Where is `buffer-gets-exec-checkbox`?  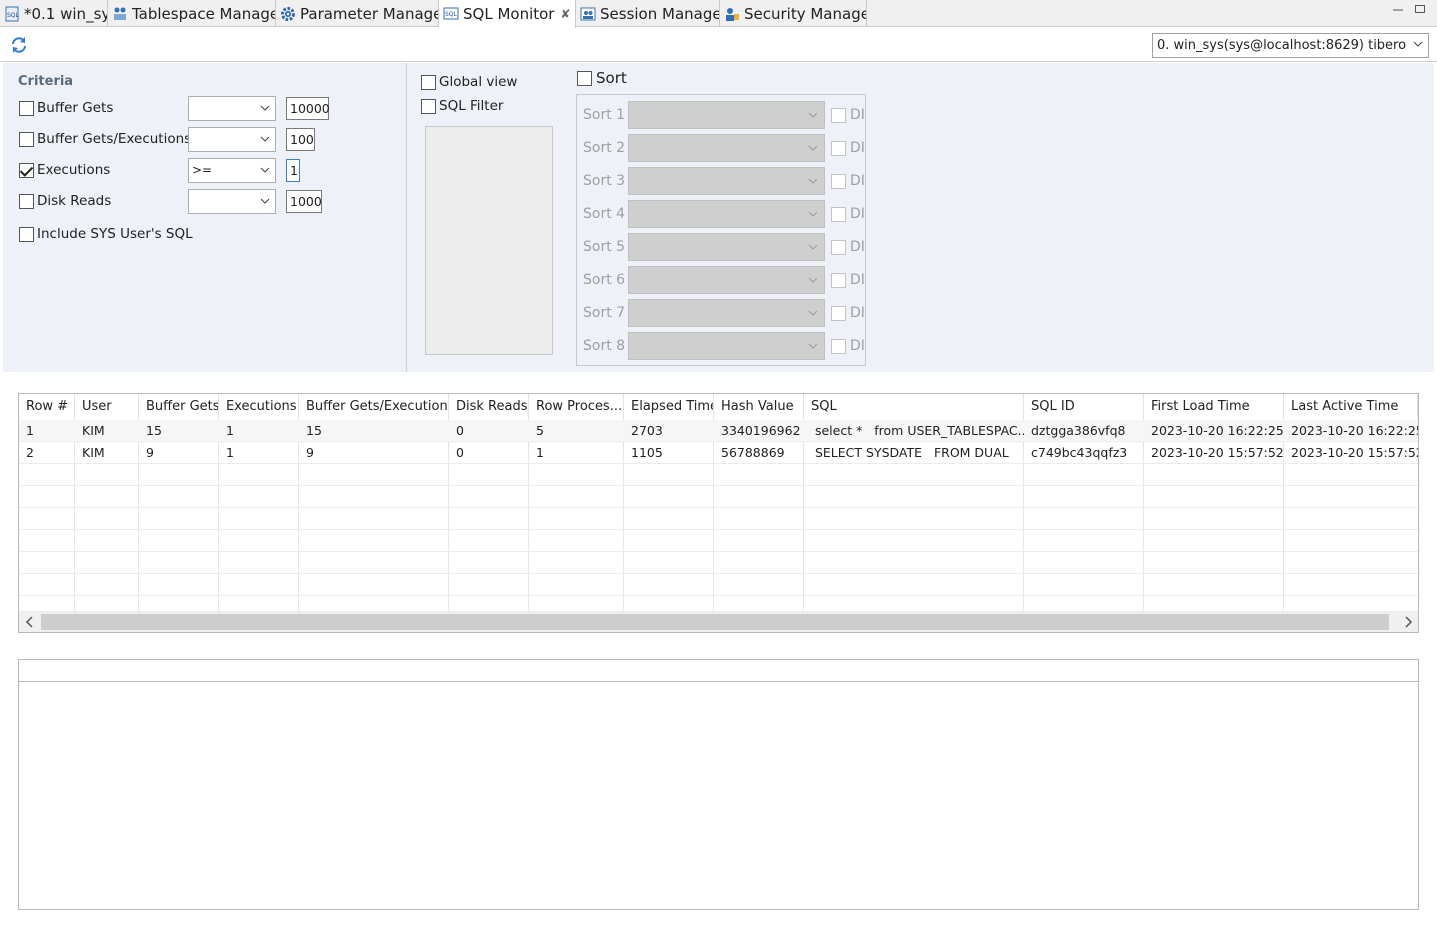
buffer-gets-exec-checkbox is located at coordinates (26, 139).